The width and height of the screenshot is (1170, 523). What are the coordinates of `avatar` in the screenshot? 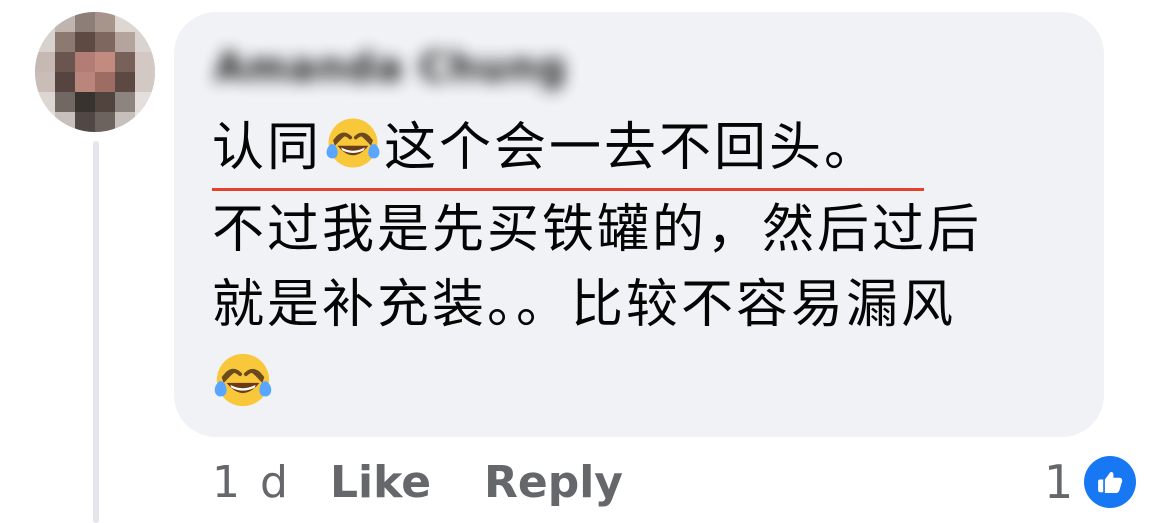 It's located at (95, 72).